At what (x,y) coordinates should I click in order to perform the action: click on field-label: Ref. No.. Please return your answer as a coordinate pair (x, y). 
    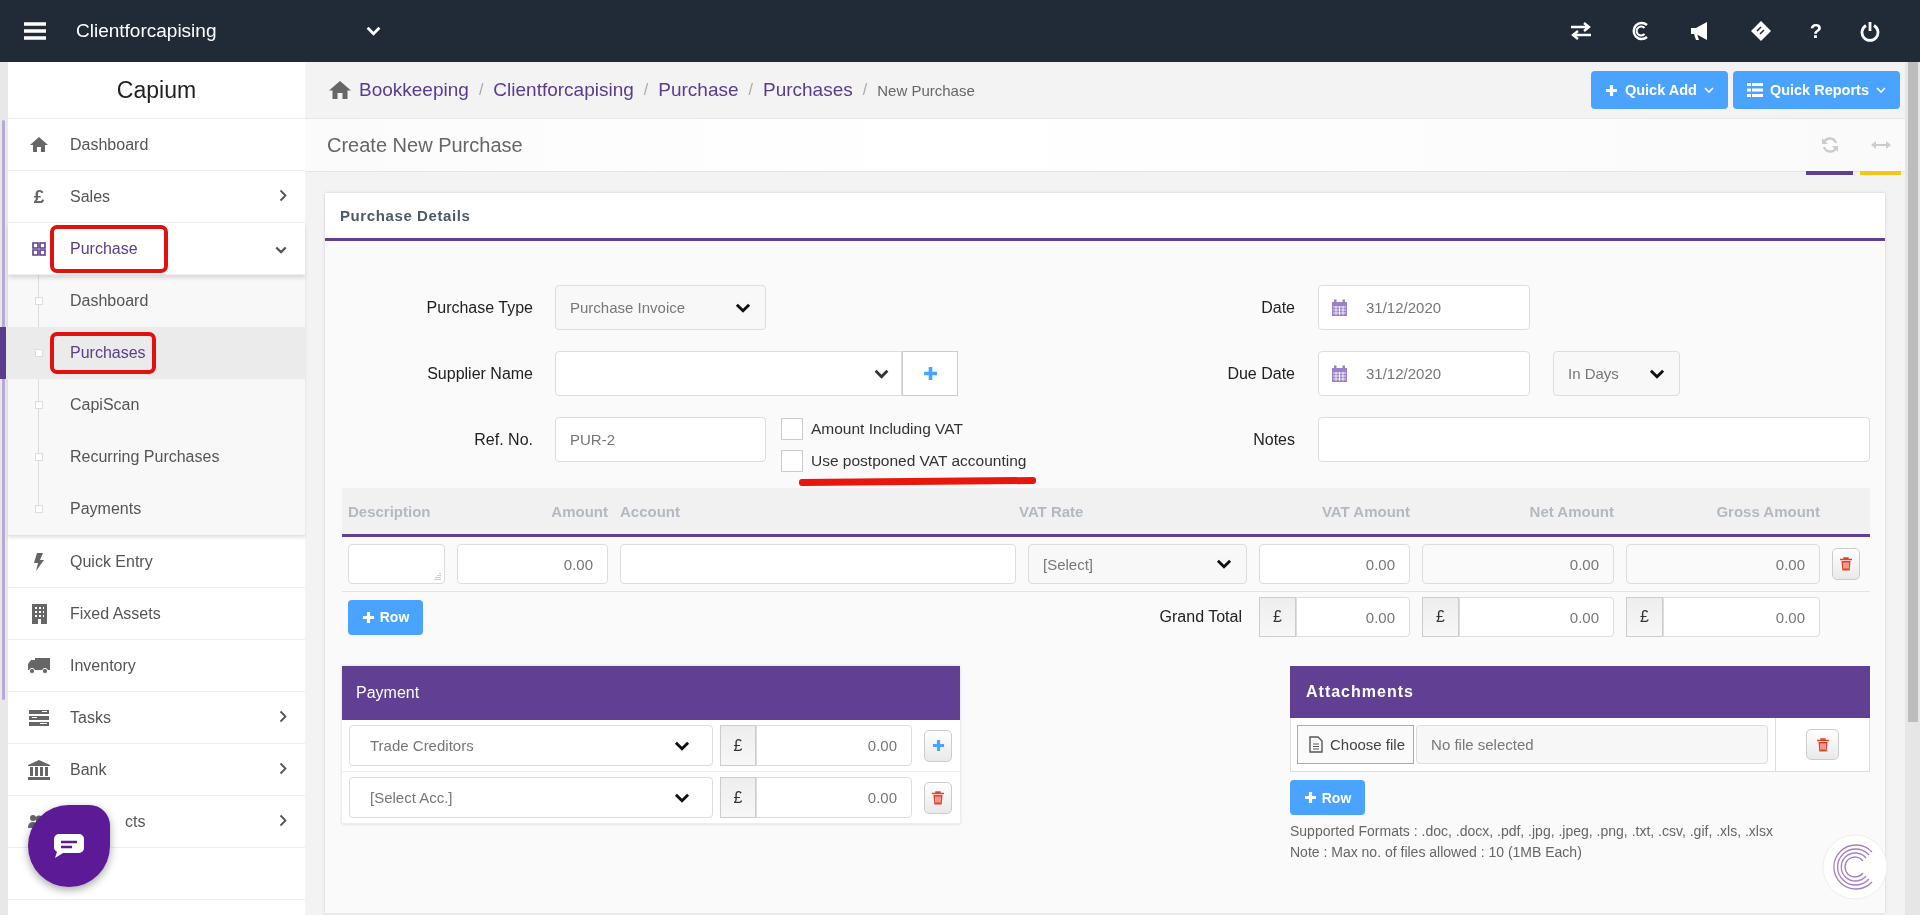
    Looking at the image, I should click on (503, 440).